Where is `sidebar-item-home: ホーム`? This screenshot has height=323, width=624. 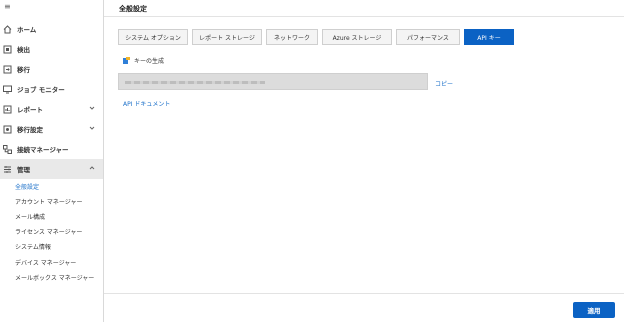
sidebar-item-home: ホーム is located at coordinates (51, 29).